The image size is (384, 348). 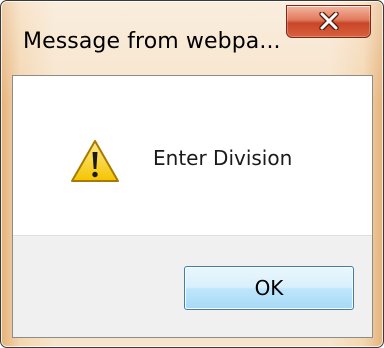 I want to click on close-button, so click(x=328, y=21).